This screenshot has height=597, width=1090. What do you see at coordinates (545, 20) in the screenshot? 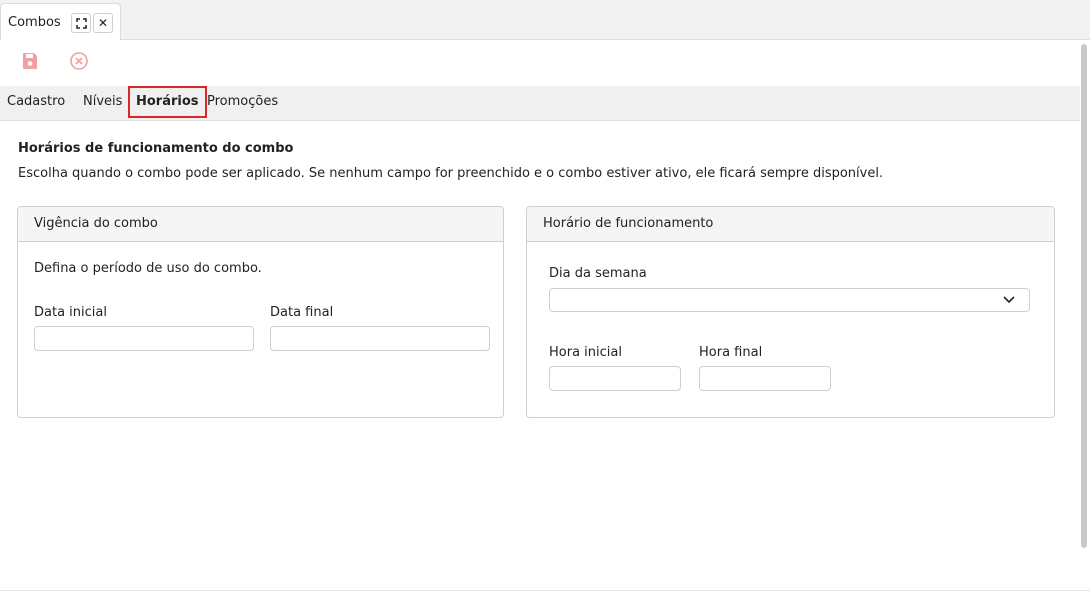
I see `window-tab-strip: Combos ✕` at bounding box center [545, 20].